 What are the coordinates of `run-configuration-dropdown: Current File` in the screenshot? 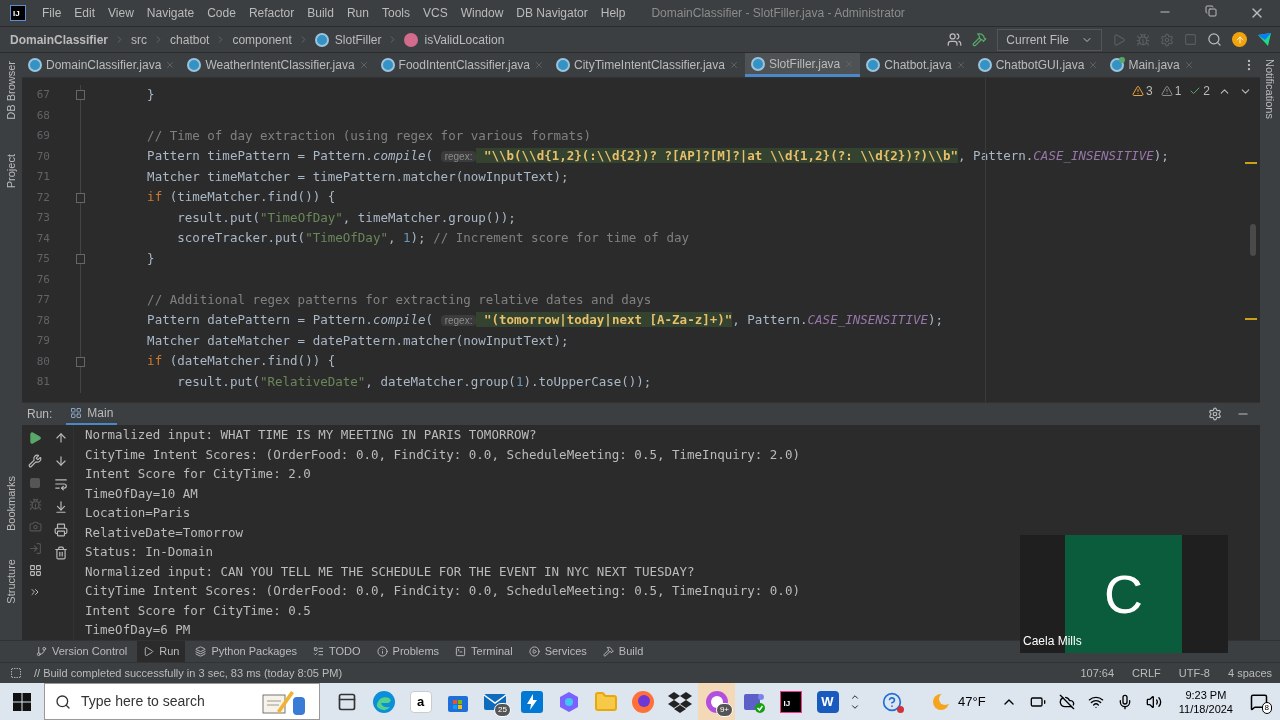 It's located at (1049, 39).